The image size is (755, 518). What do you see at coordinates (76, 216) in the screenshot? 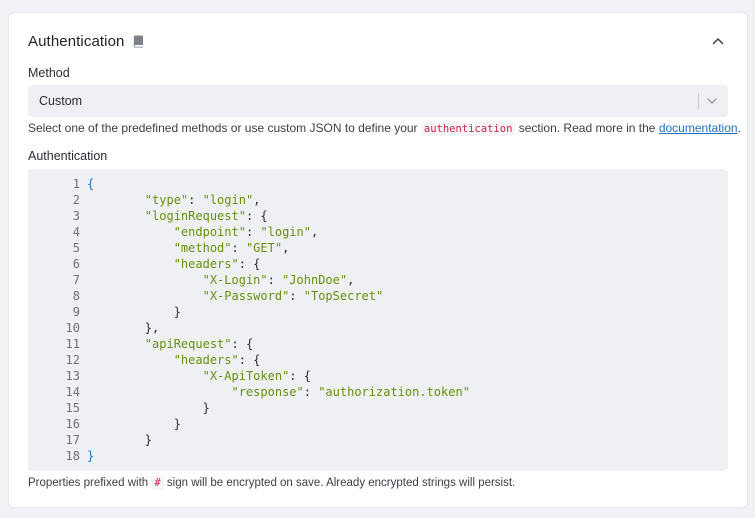
I see `line-number: 3` at bounding box center [76, 216].